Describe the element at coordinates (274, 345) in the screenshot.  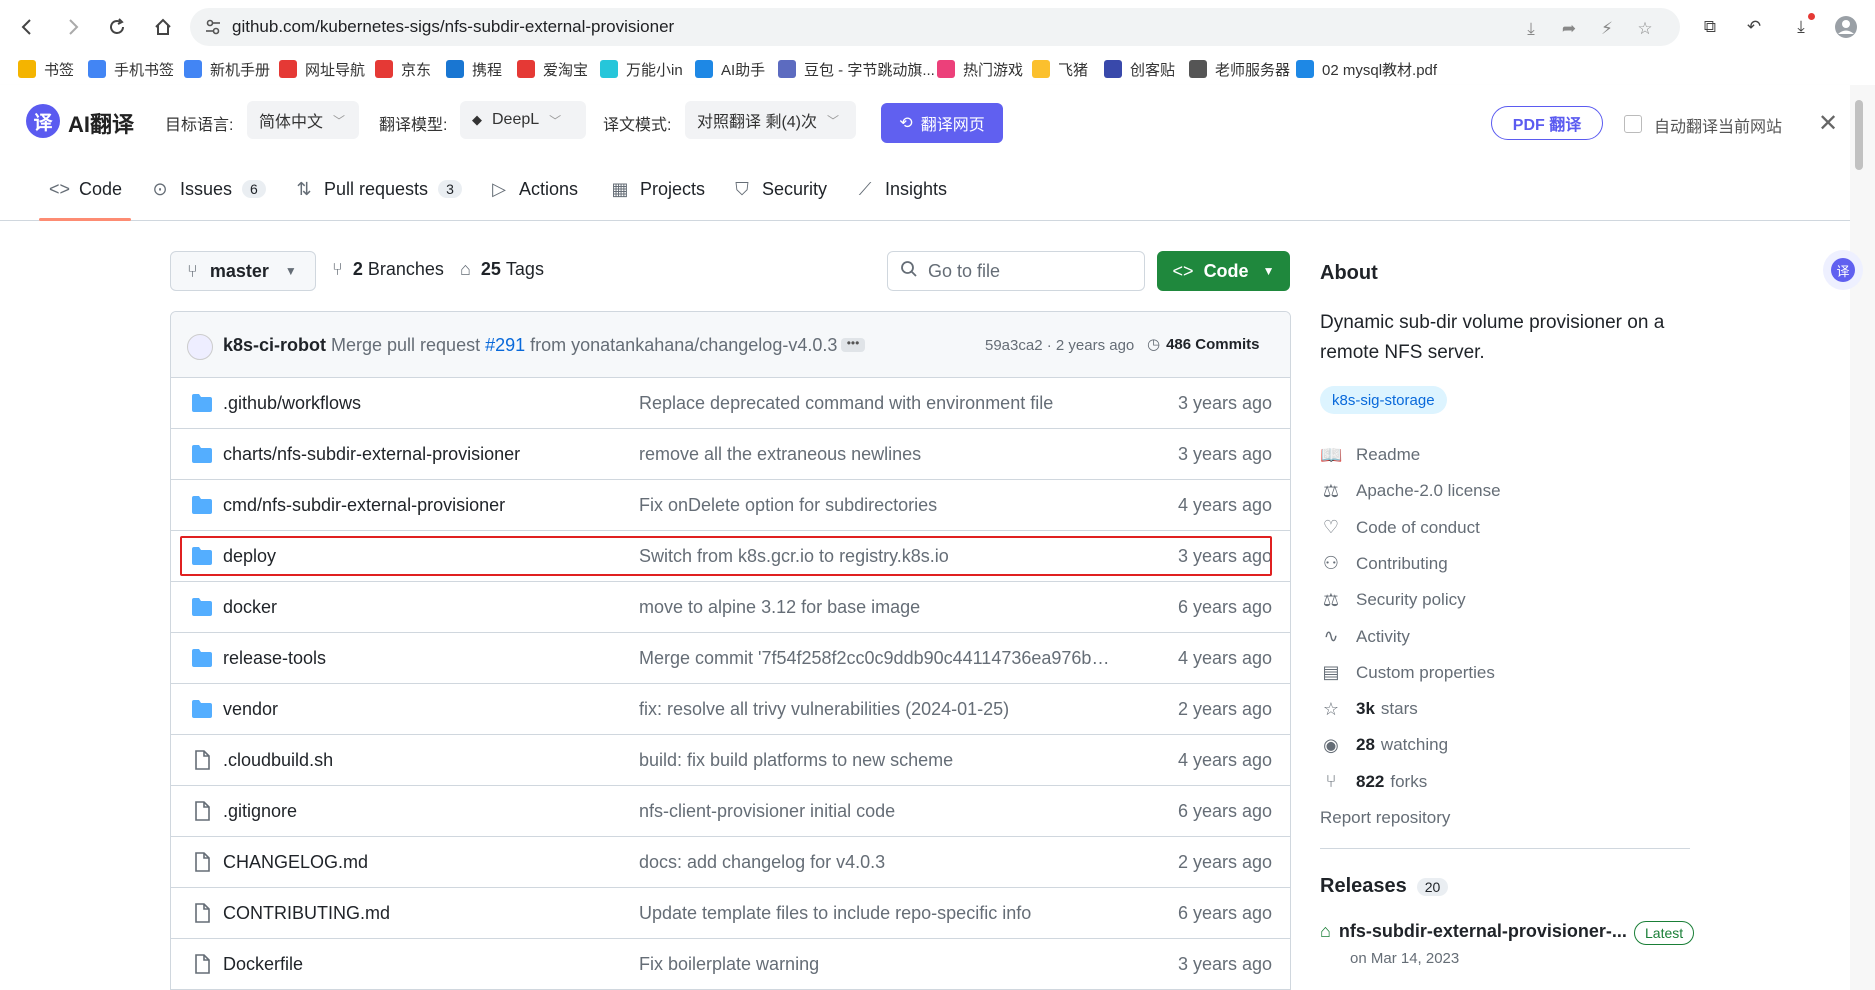
I see `commit-author-link: k8s-ci-robot` at that location.